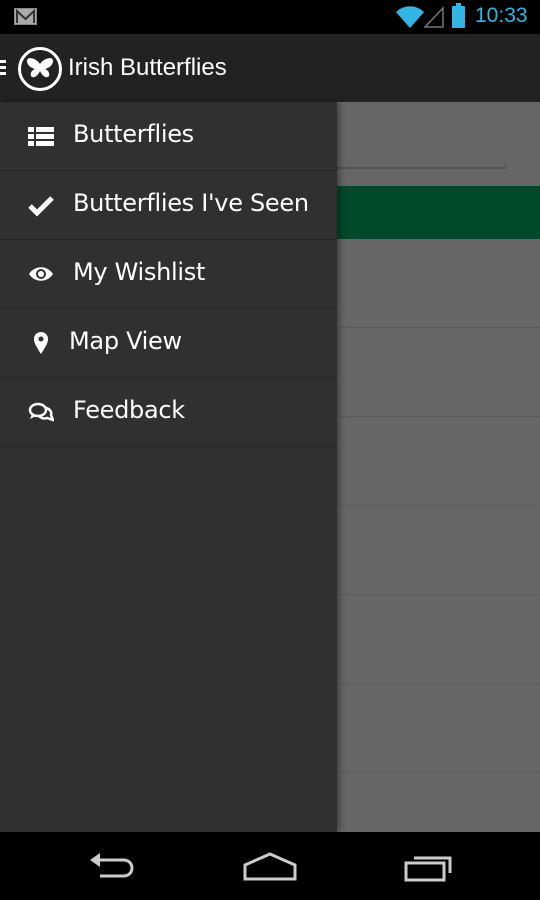 The height and width of the screenshot is (900, 540). What do you see at coordinates (41, 274) in the screenshot?
I see `eye-icon` at bounding box center [41, 274].